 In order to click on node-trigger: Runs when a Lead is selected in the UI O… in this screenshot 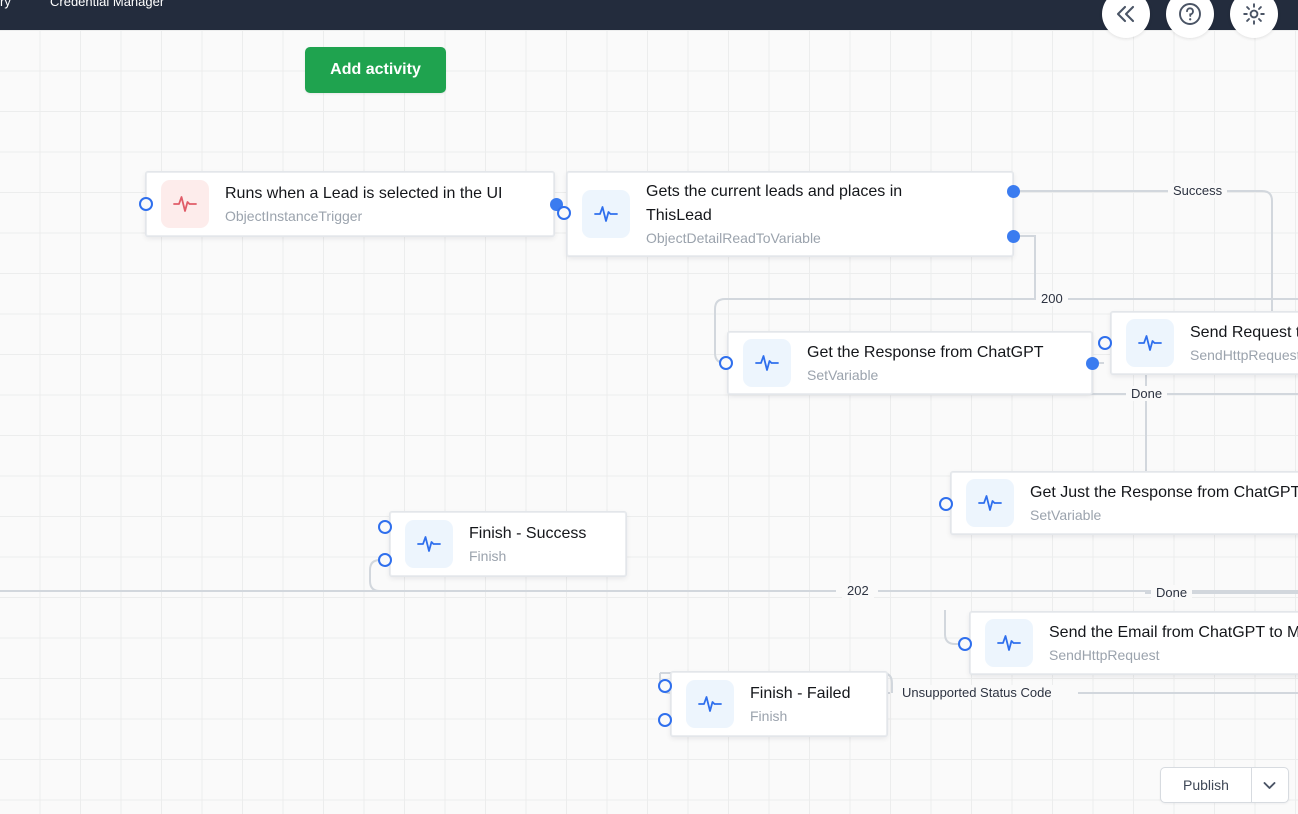, I will do `click(350, 204)`.